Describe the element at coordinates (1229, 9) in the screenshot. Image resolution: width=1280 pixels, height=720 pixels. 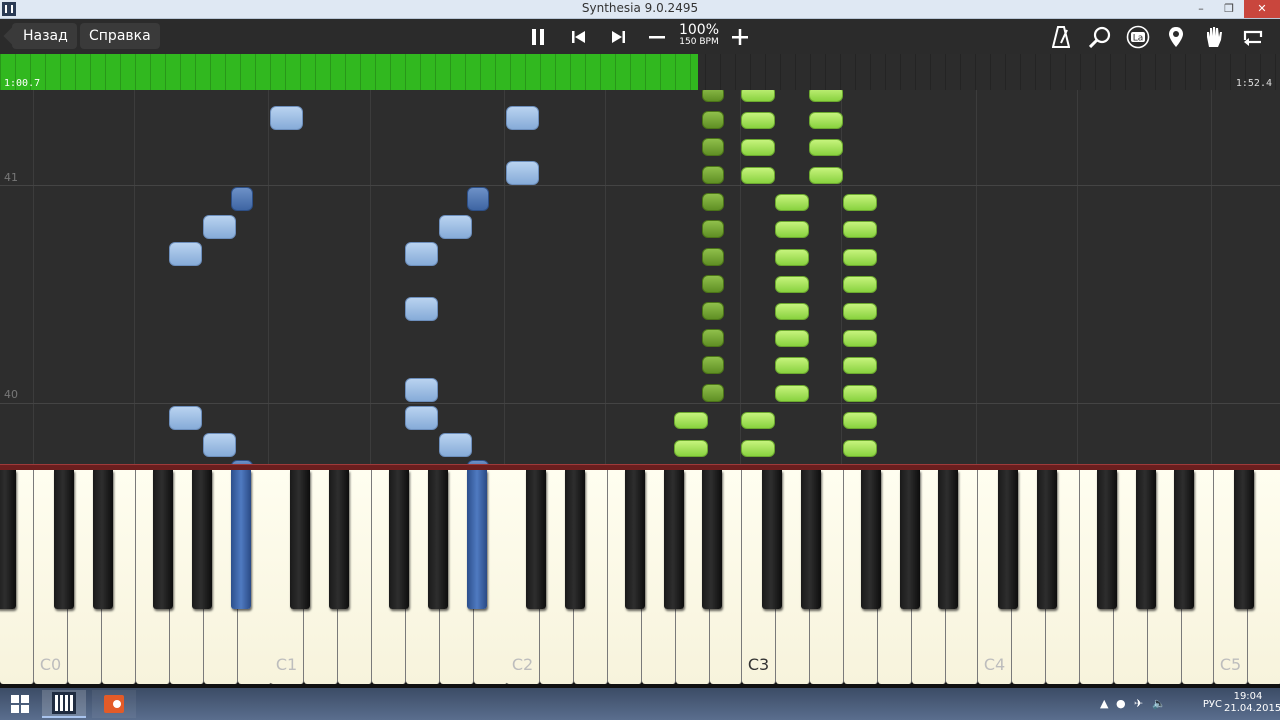
I see `maximize-button: ❐` at that location.